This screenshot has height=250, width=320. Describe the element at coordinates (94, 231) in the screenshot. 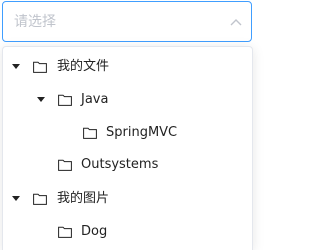

I see `tree-node-label: Dog` at that location.